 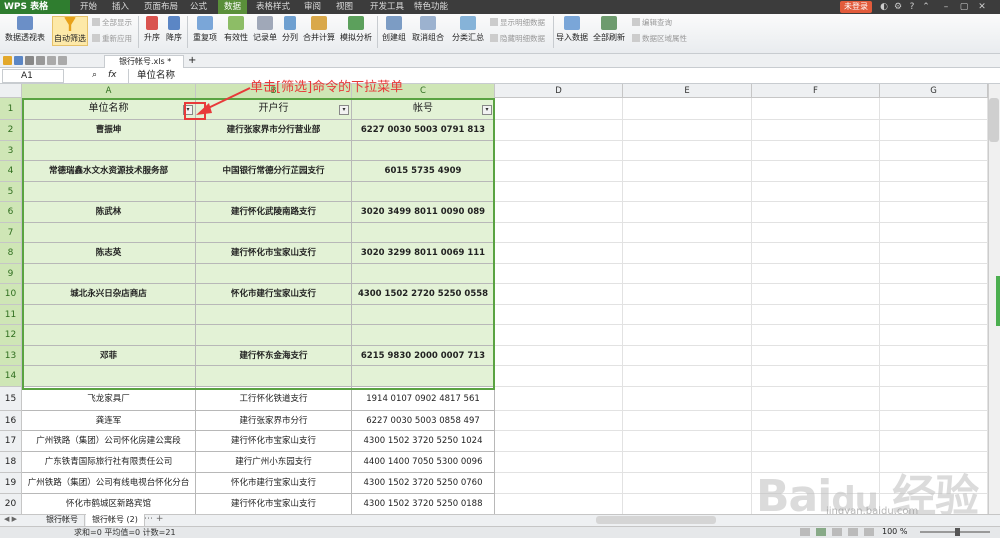 I want to click on row-header: 13, so click(x=11, y=356).